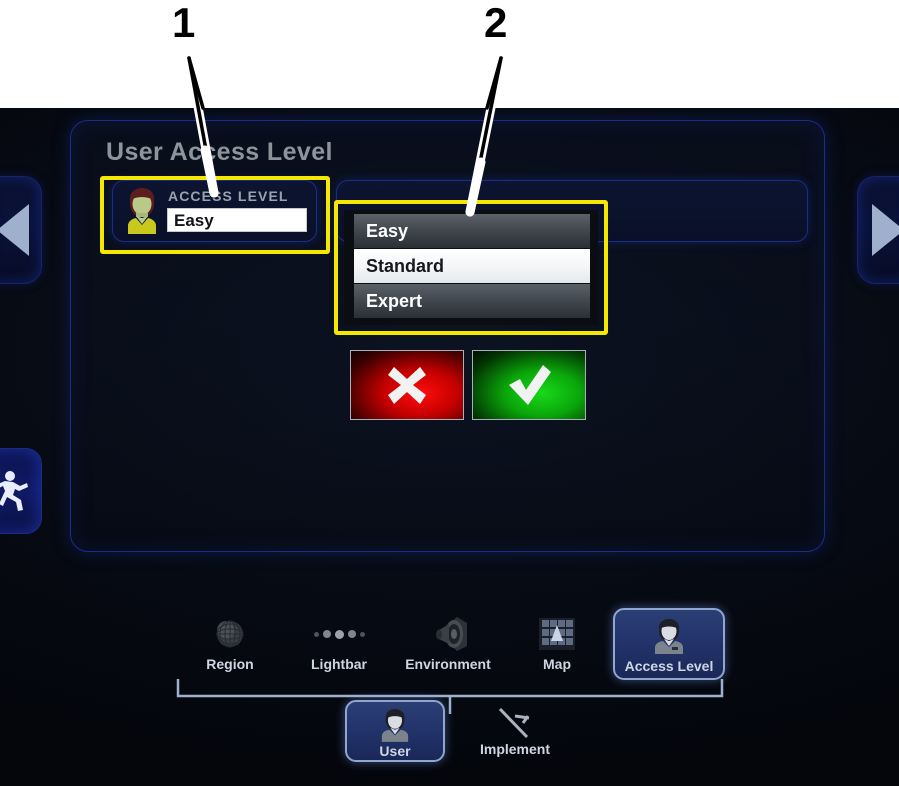 The height and width of the screenshot is (786, 899). I want to click on nav-label-access-level: Access Level, so click(669, 666).